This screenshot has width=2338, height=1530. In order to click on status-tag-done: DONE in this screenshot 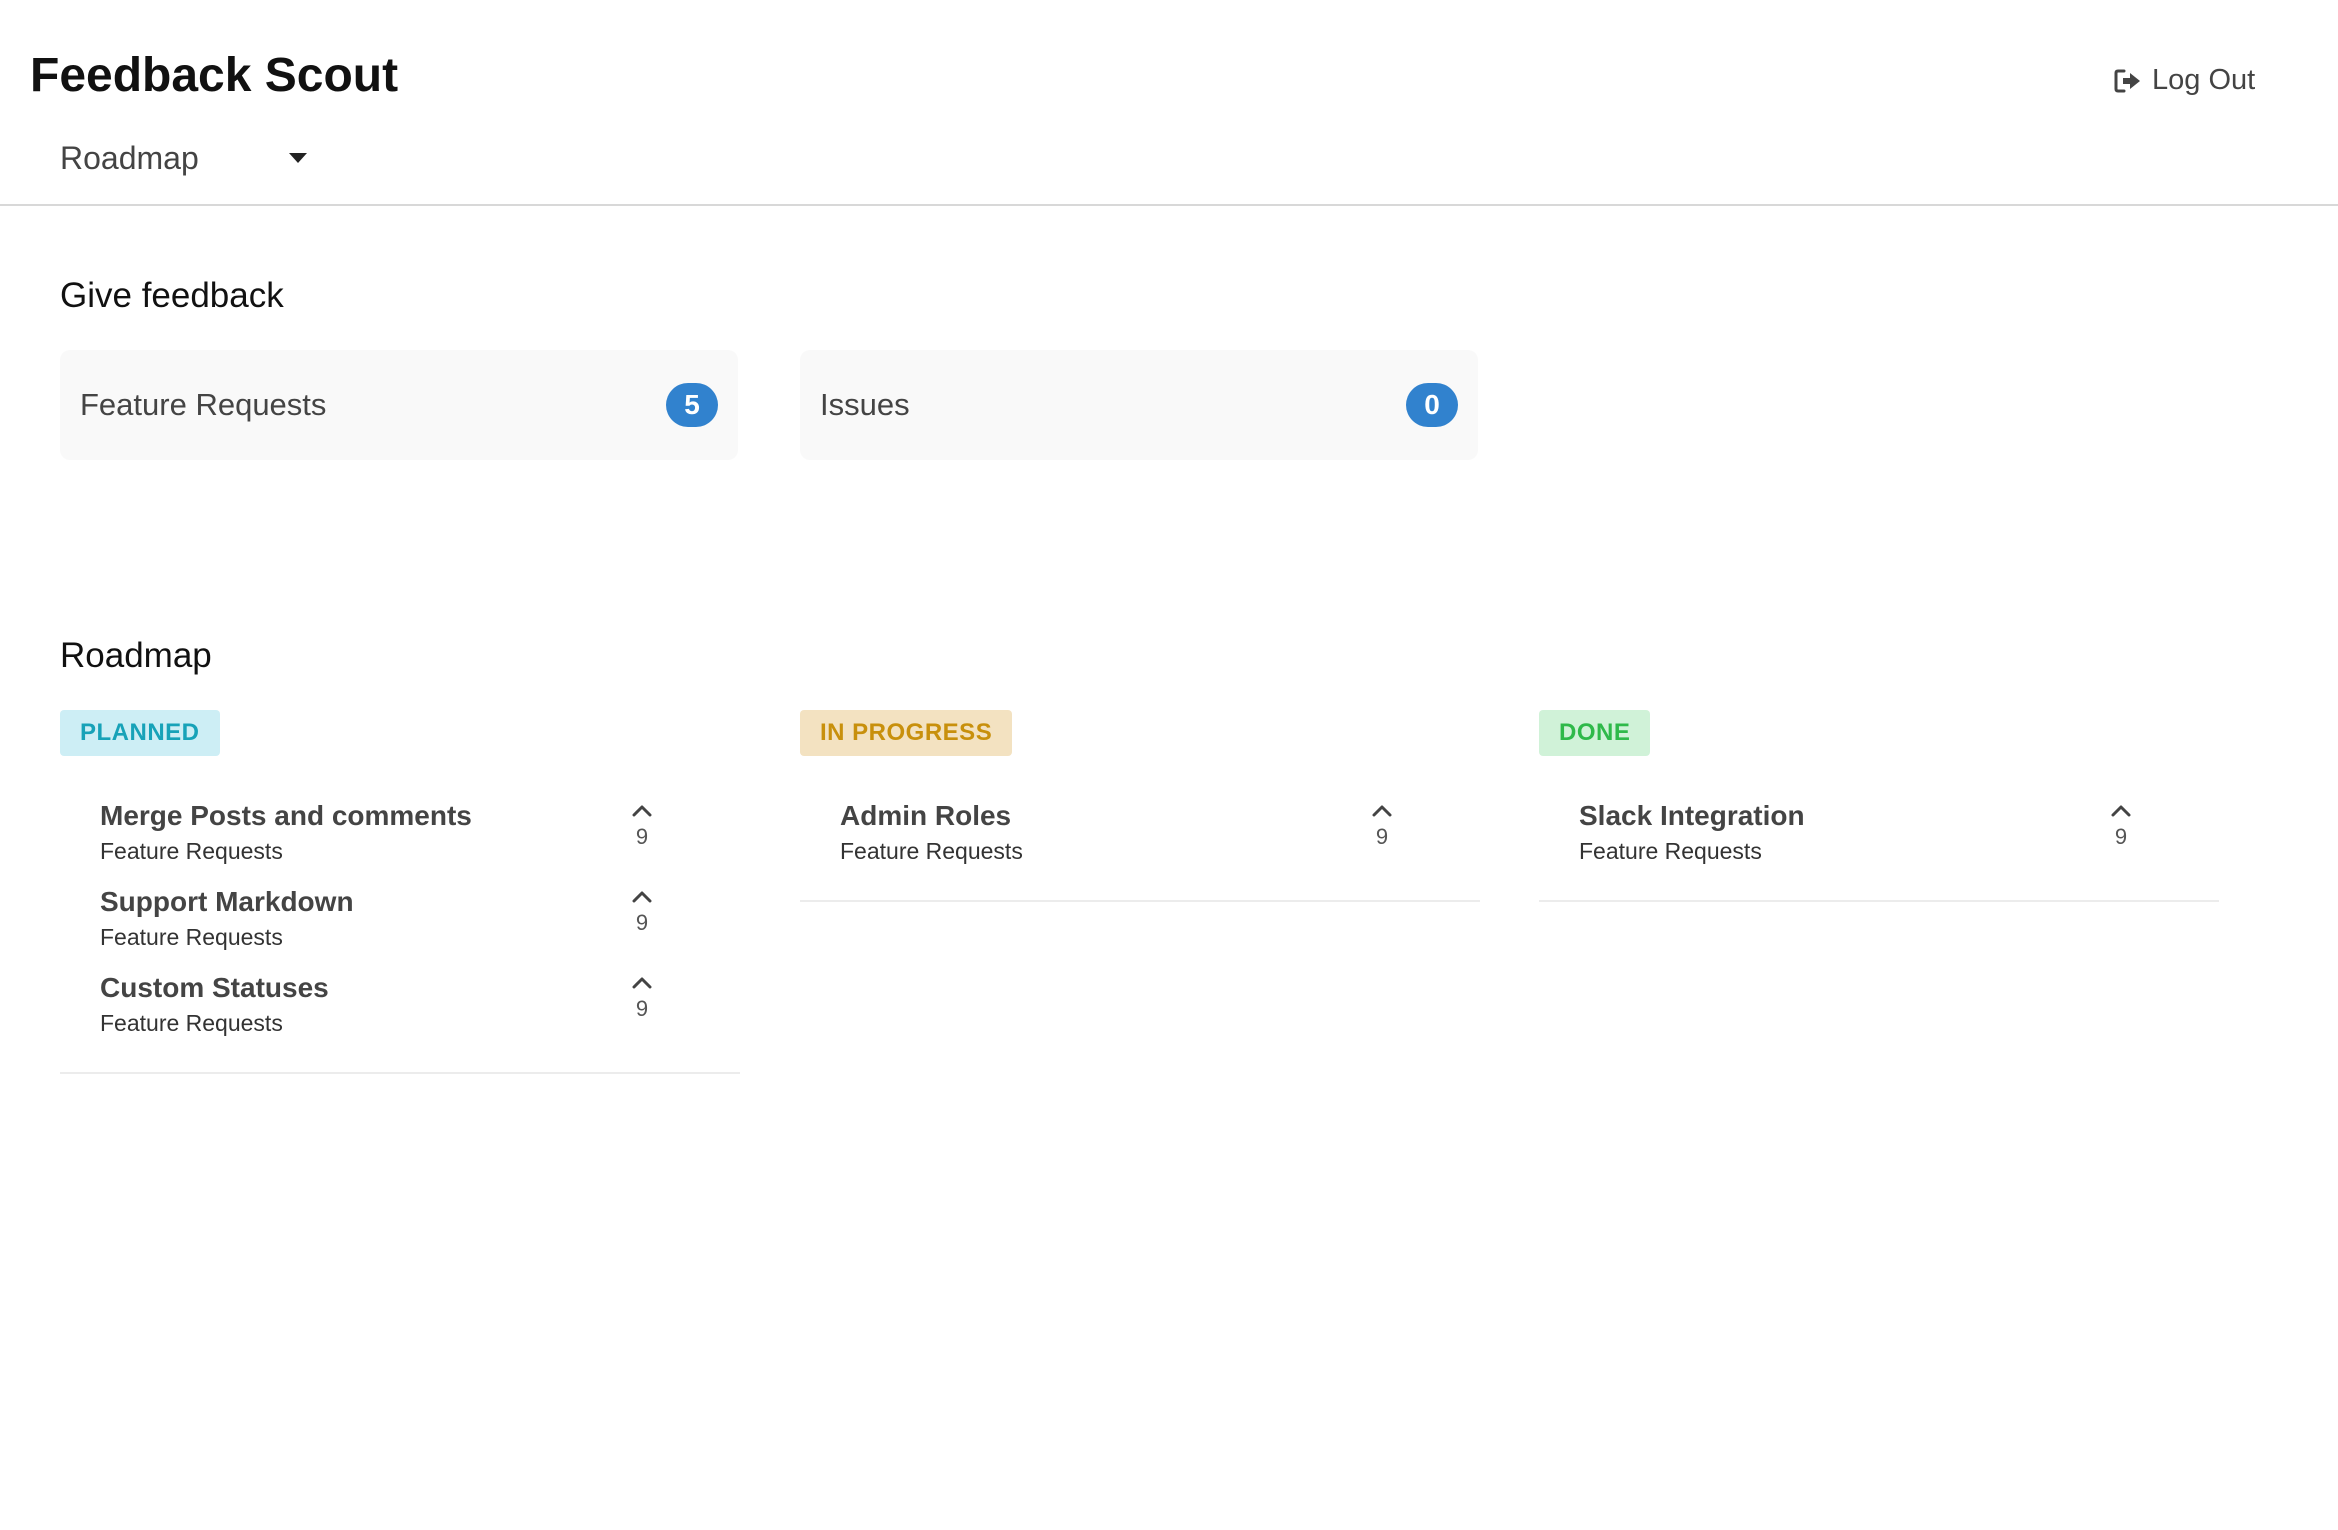, I will do `click(1595, 733)`.